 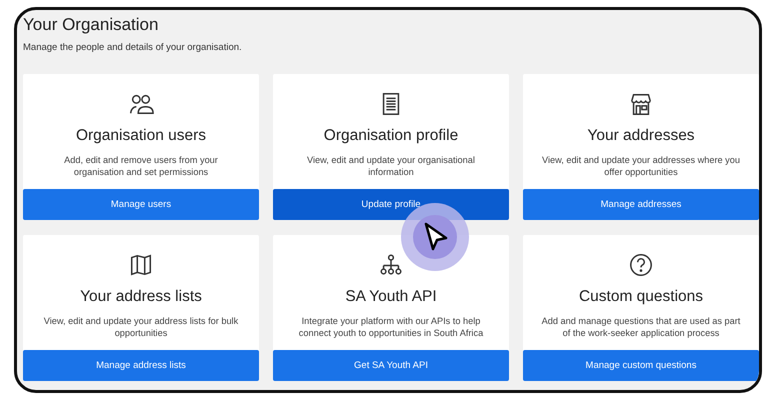 I want to click on card-description: View, edit and update your addresses where you offer opportunities, so click(x=641, y=166).